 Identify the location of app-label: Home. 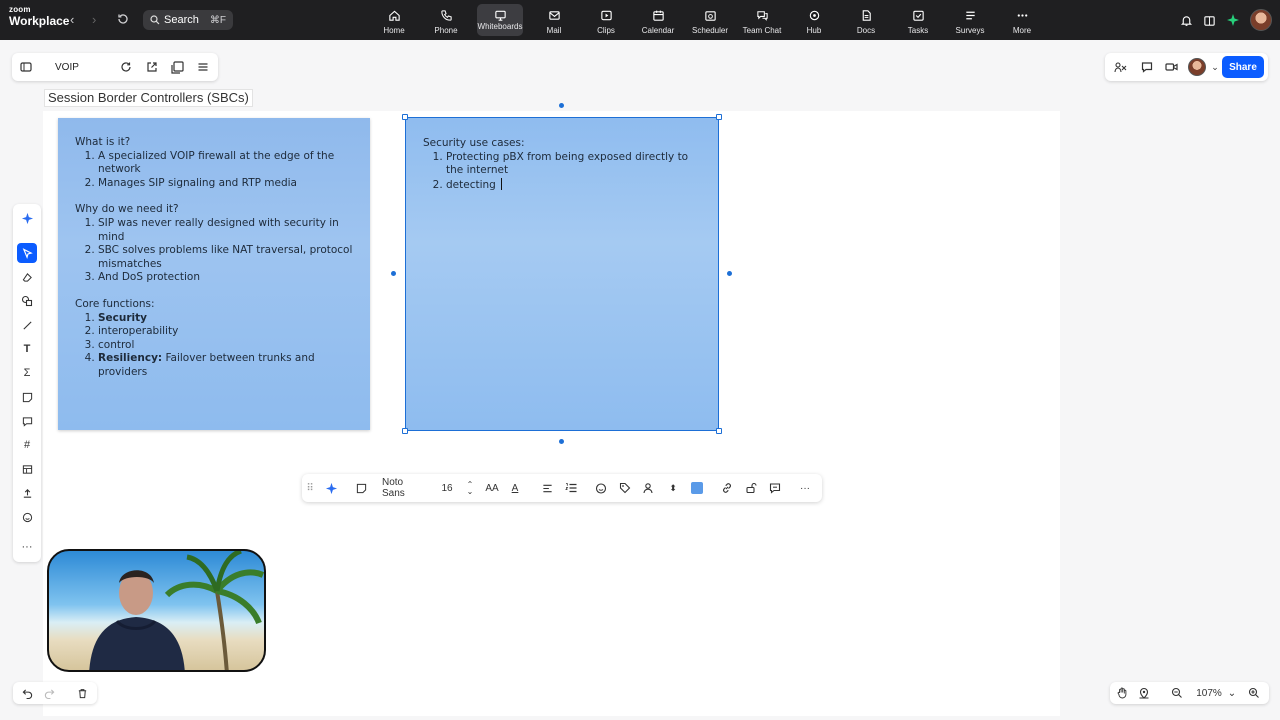
(394, 30).